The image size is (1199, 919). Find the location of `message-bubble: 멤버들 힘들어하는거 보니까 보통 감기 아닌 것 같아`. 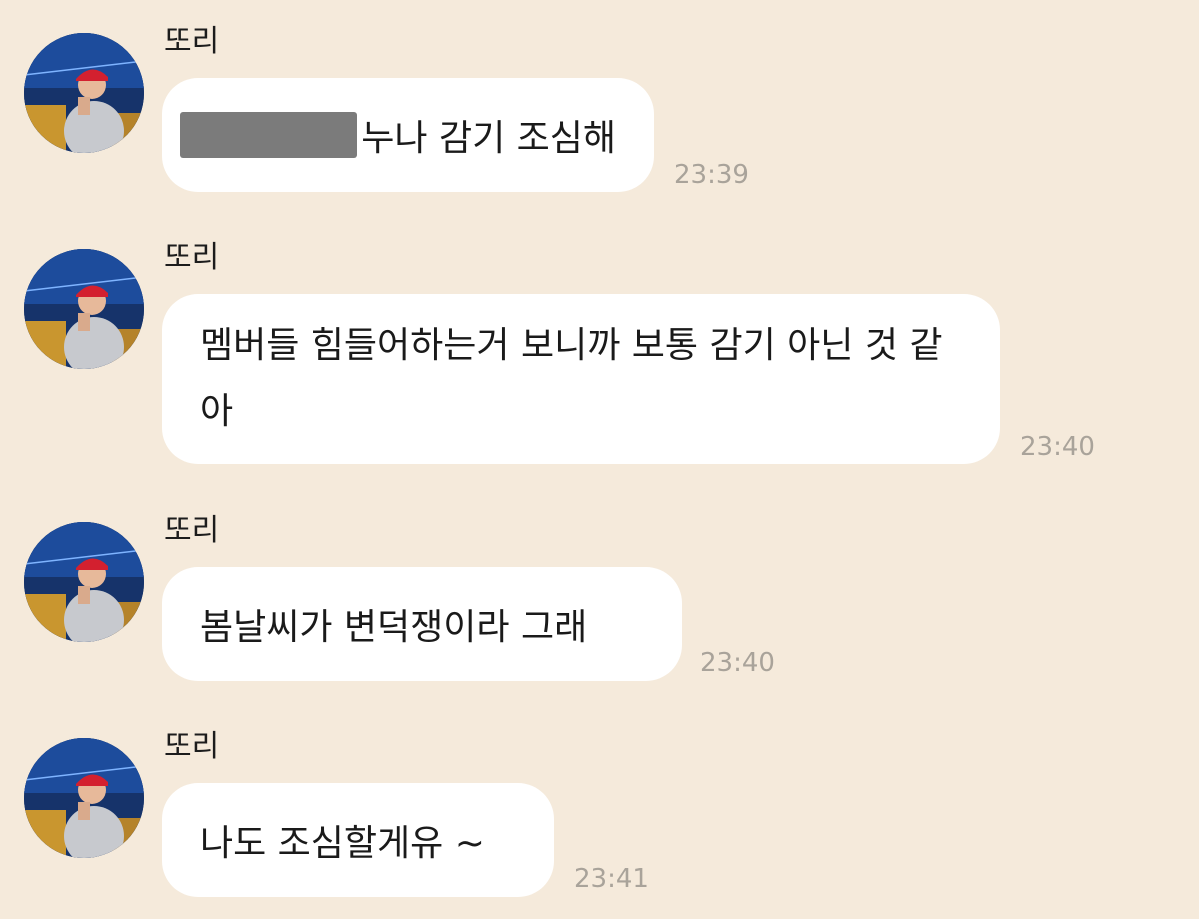

message-bubble: 멤버들 힘들어하는거 보니까 보통 감기 아닌 것 같아 is located at coordinates (581, 379).